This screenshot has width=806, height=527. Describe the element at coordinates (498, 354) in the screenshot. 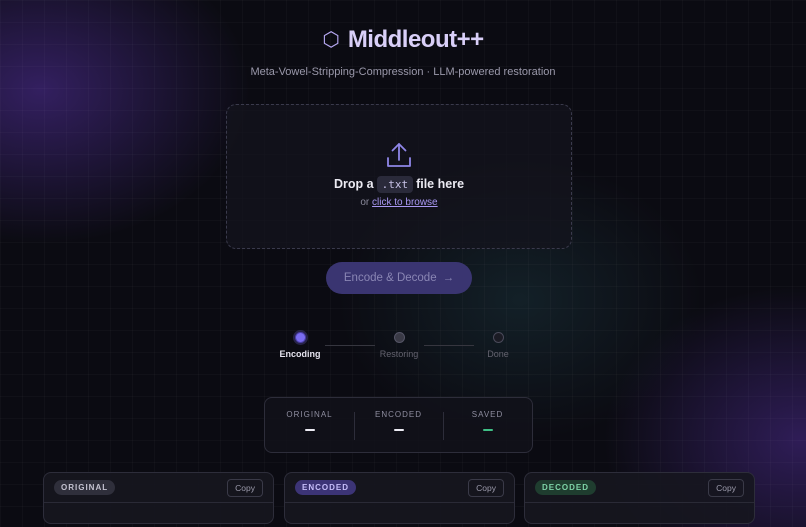

I see `step-label: Done` at that location.